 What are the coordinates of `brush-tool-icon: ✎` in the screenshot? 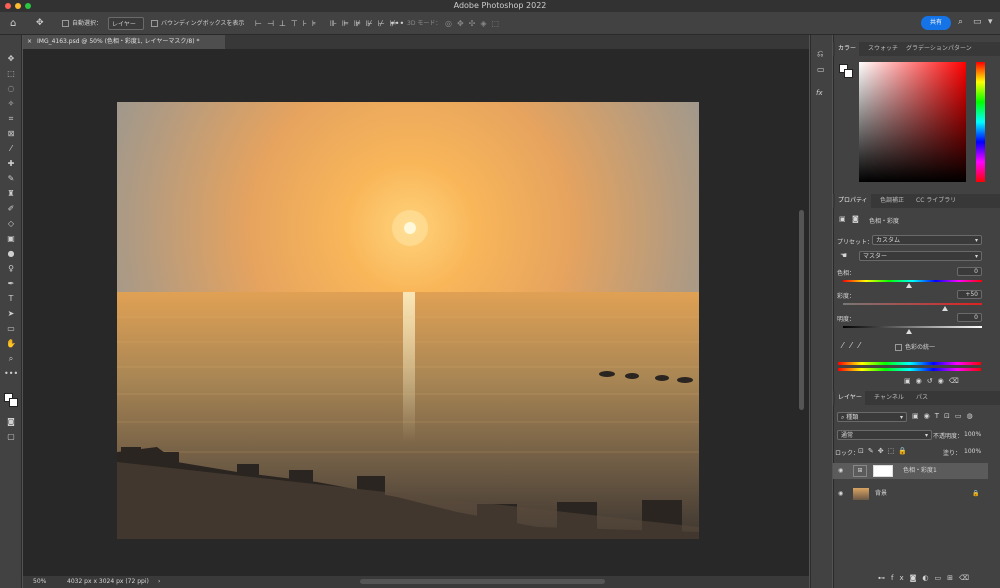 It's located at (11, 179).